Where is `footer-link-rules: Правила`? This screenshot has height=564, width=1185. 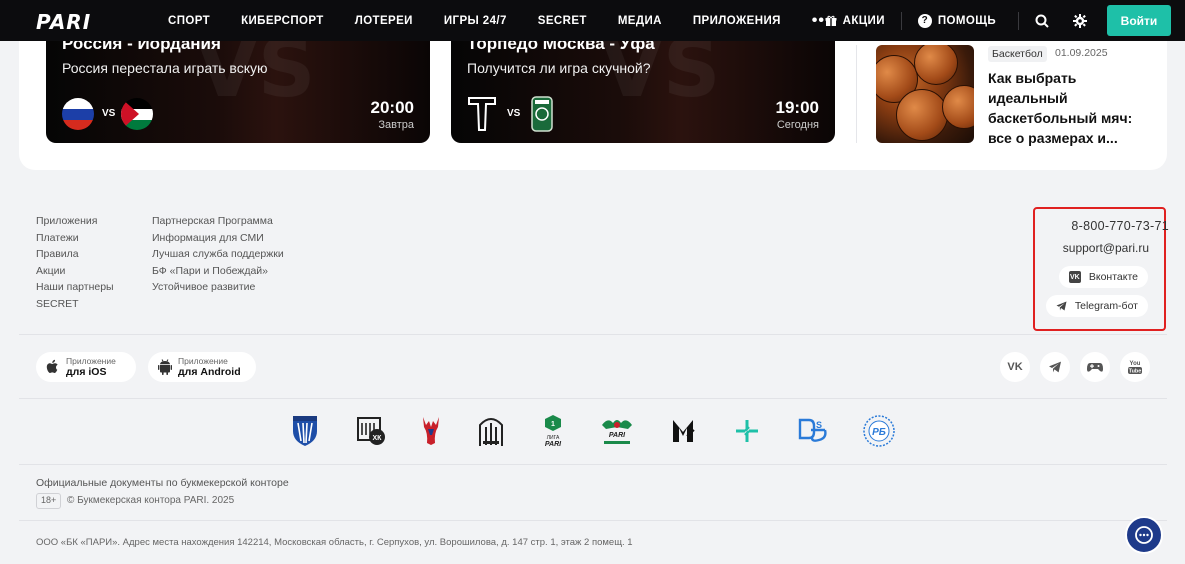 footer-link-rules: Правила is located at coordinates (75, 254).